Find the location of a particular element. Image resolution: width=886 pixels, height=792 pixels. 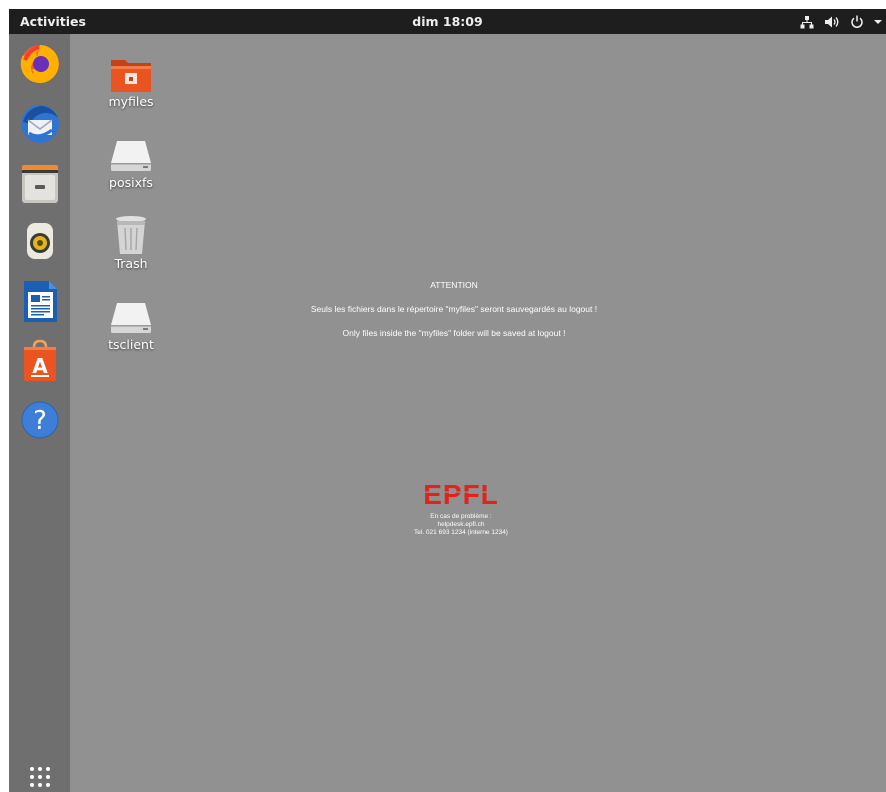

writer-document-icon is located at coordinates (40, 301).